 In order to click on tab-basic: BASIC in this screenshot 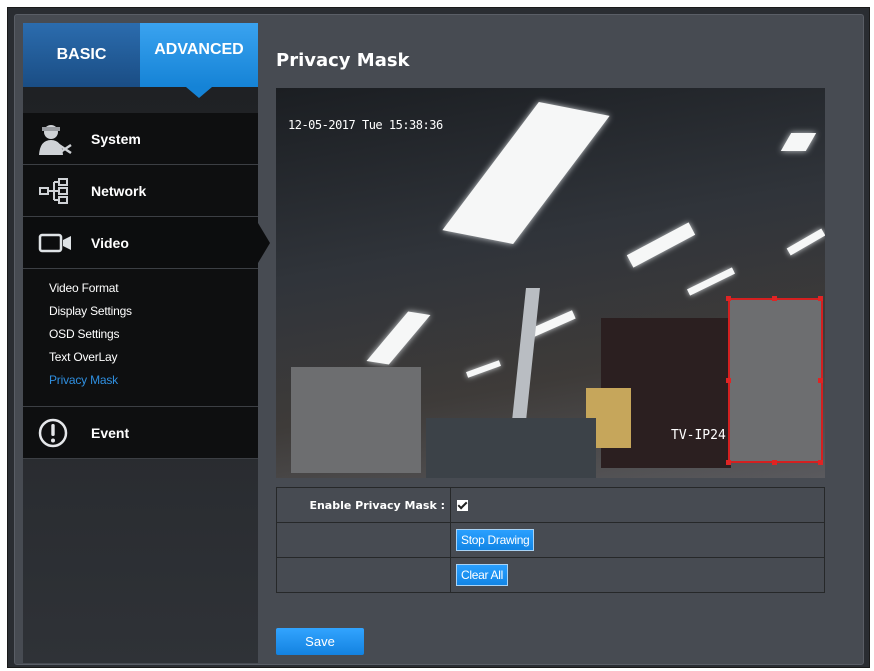, I will do `click(81, 55)`.